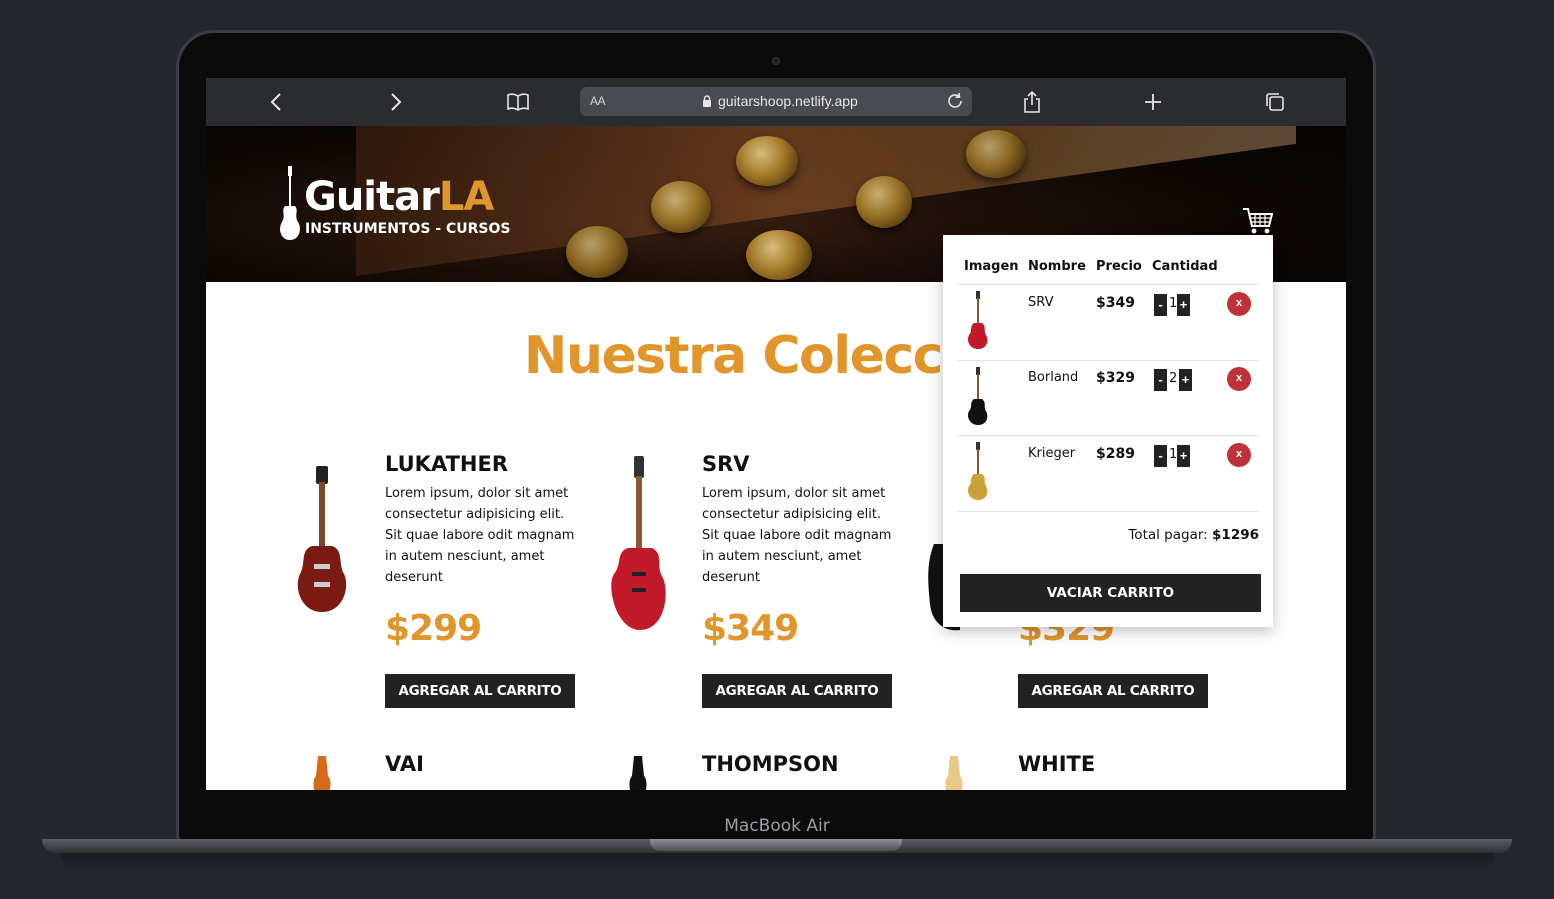  Describe the element at coordinates (1115, 378) in the screenshot. I see `cart-item-price: $329` at that location.